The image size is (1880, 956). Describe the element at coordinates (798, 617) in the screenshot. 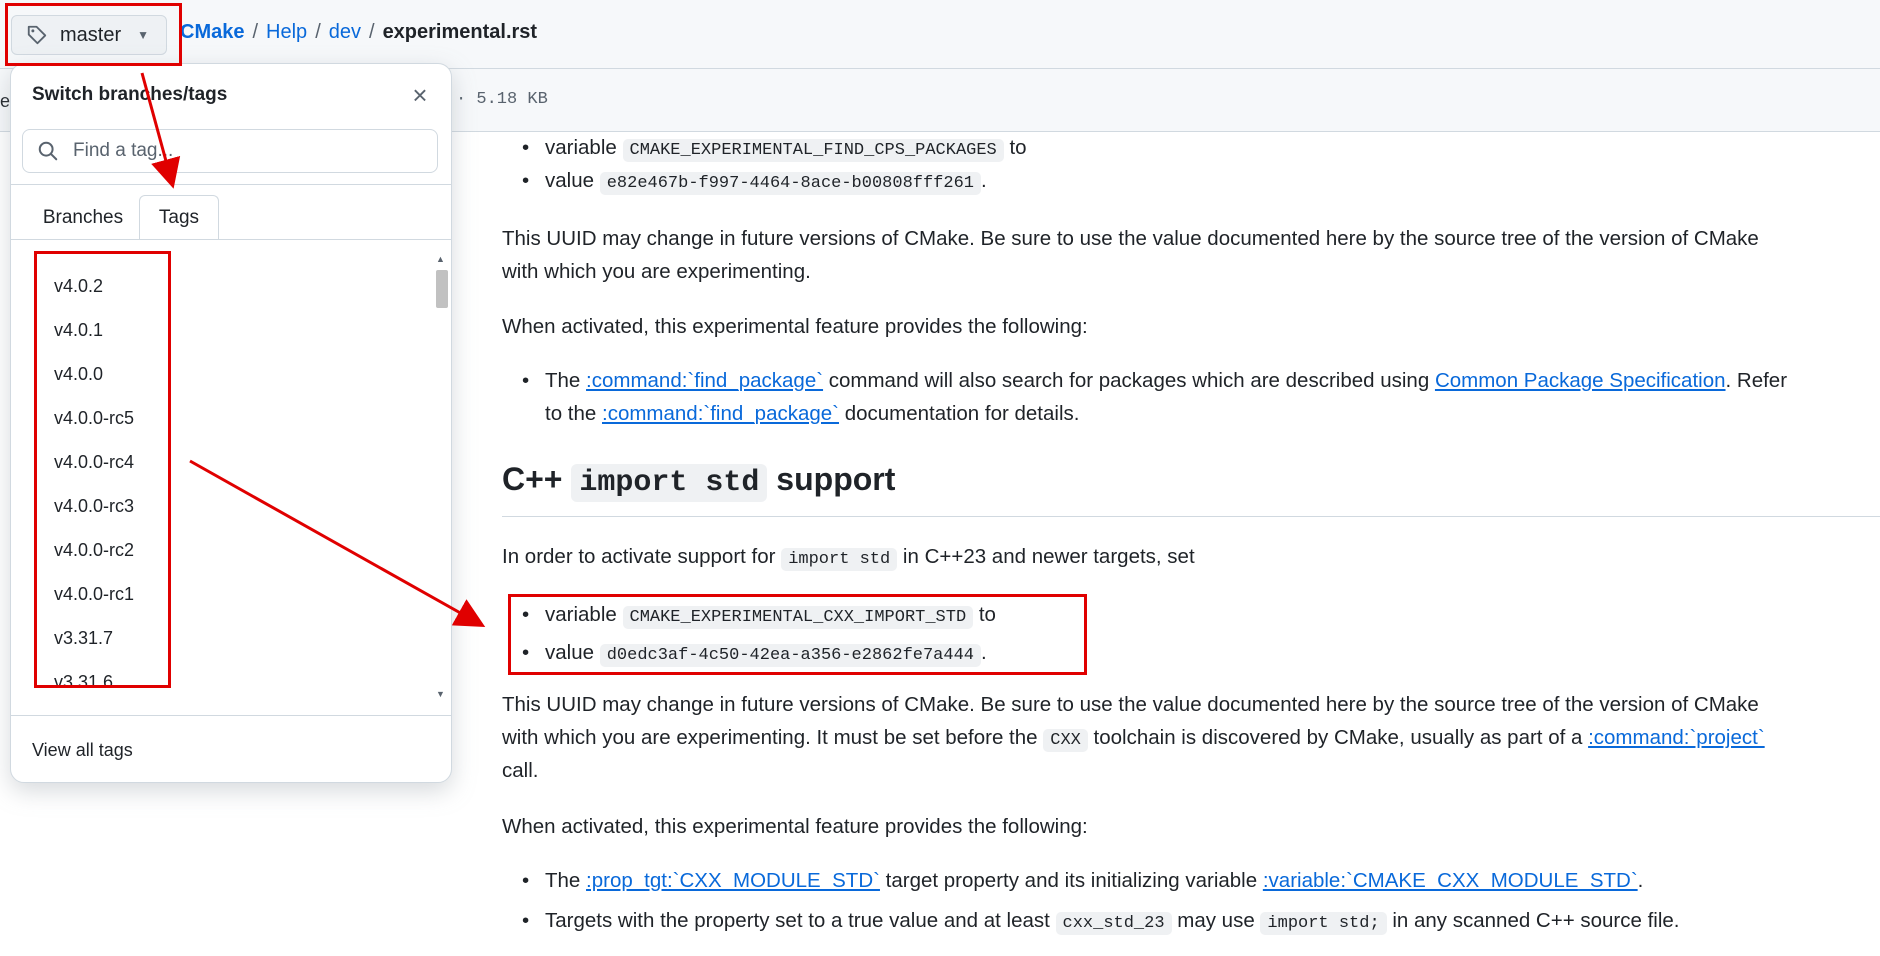

I see `inline-code: CMAKE_EXPERIMENTAL_CXX_IMPORT_STD` at that location.